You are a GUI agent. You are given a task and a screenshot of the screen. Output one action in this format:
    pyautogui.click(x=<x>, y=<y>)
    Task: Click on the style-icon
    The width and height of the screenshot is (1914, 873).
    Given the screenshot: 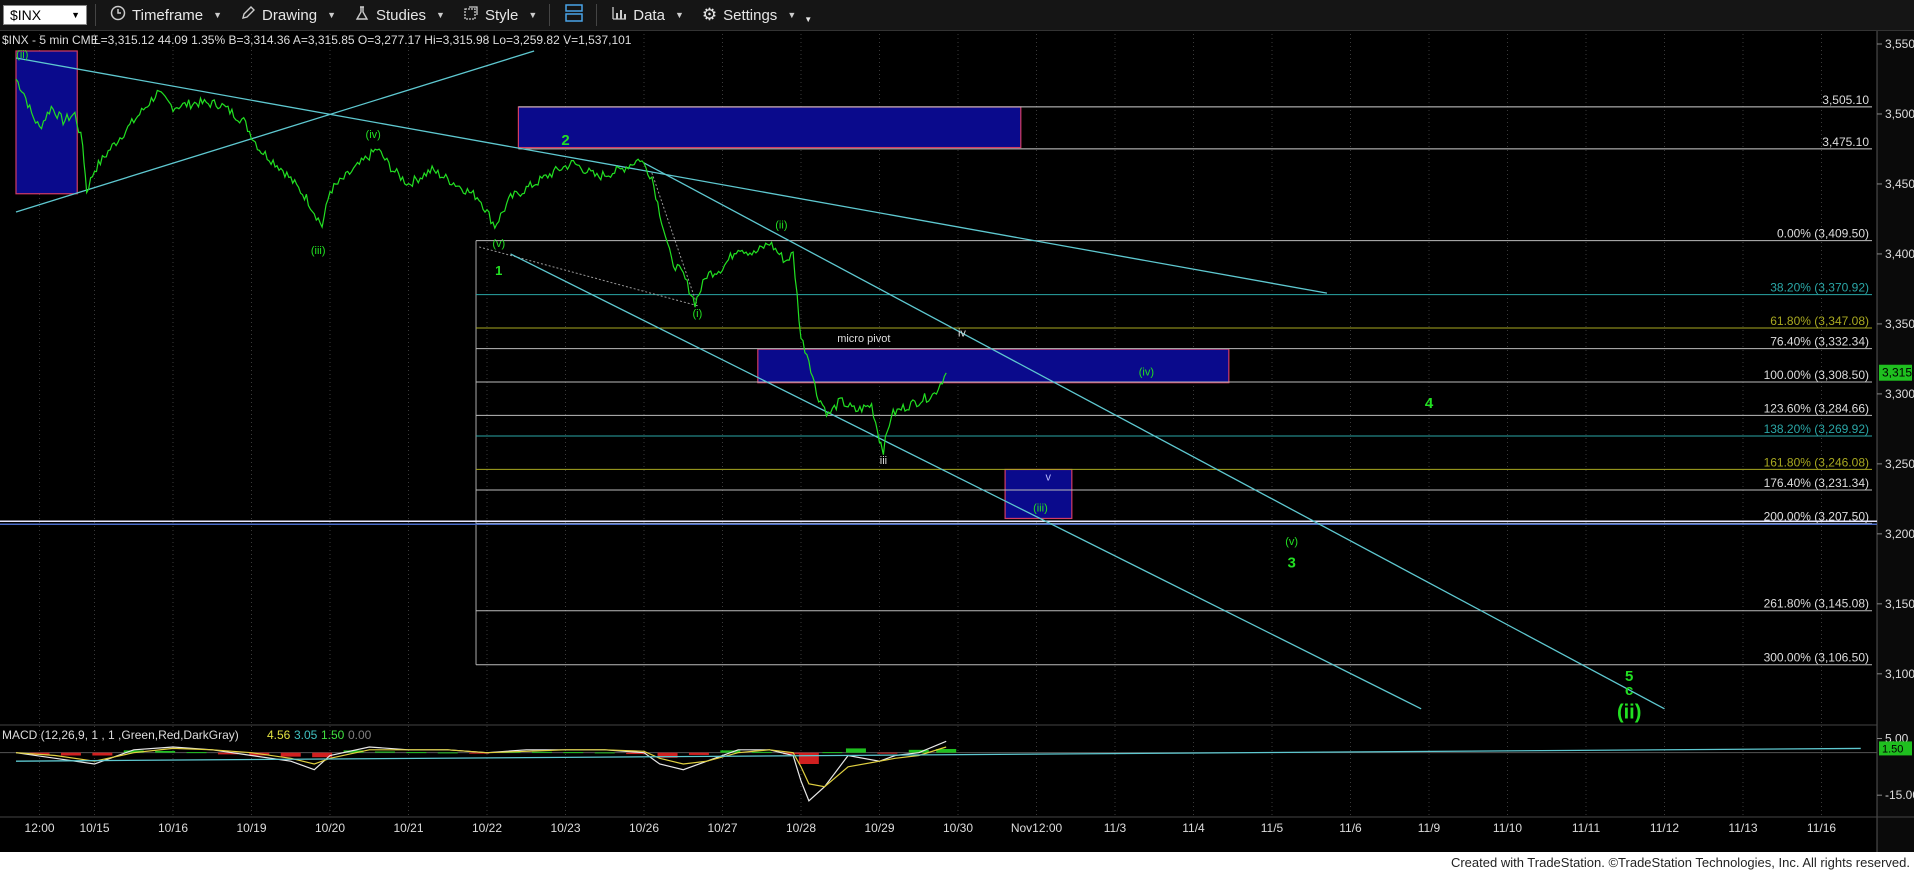 What is the action you would take?
    pyautogui.click(x=471, y=15)
    